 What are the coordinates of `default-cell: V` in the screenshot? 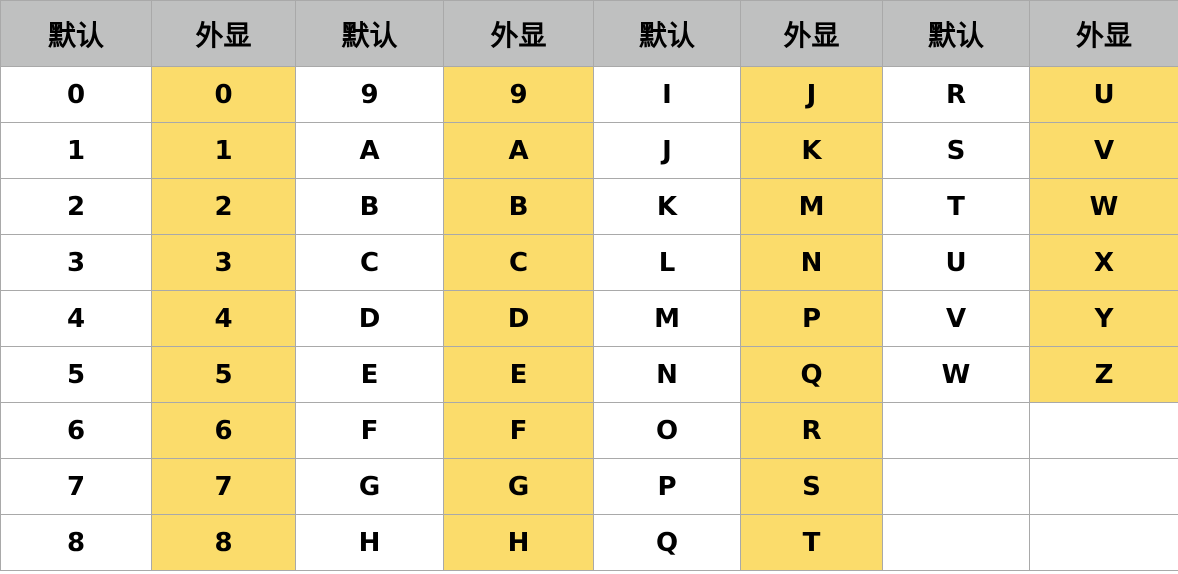 It's located at (956, 318).